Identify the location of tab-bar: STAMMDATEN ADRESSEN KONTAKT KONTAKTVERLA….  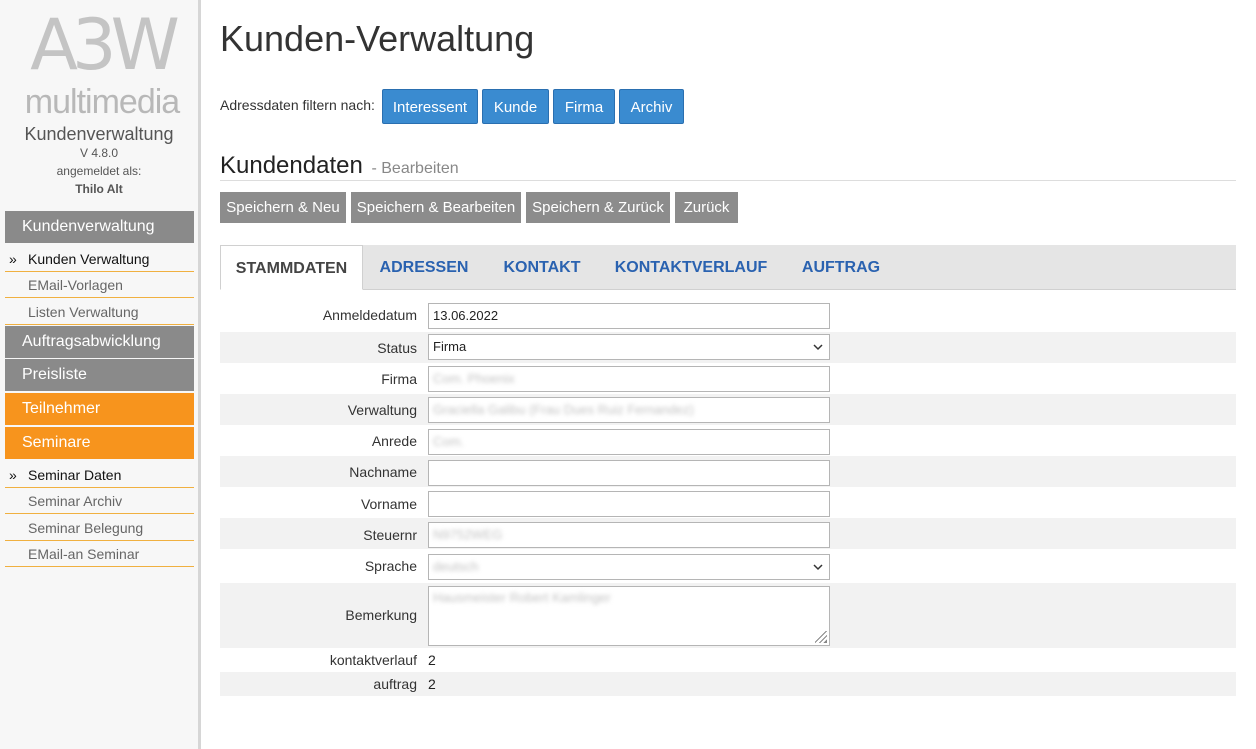
(728, 267).